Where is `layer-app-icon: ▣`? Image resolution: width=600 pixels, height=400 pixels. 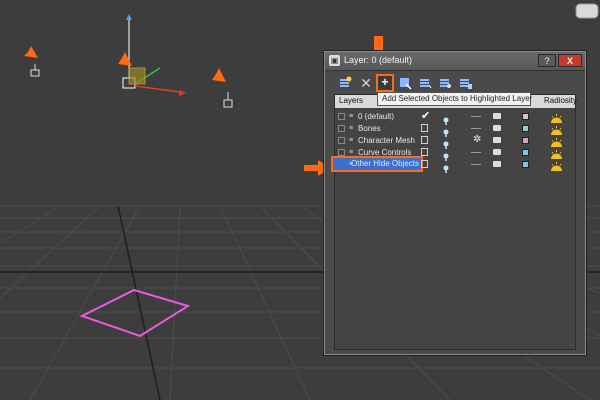 layer-app-icon: ▣ is located at coordinates (334, 60).